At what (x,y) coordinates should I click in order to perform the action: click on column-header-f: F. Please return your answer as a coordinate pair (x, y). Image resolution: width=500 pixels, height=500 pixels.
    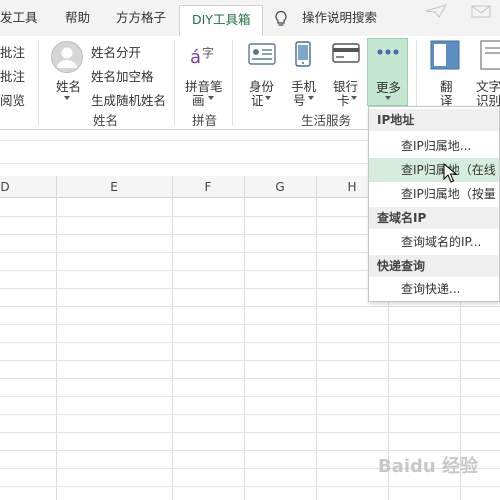
    Looking at the image, I should click on (208, 187).